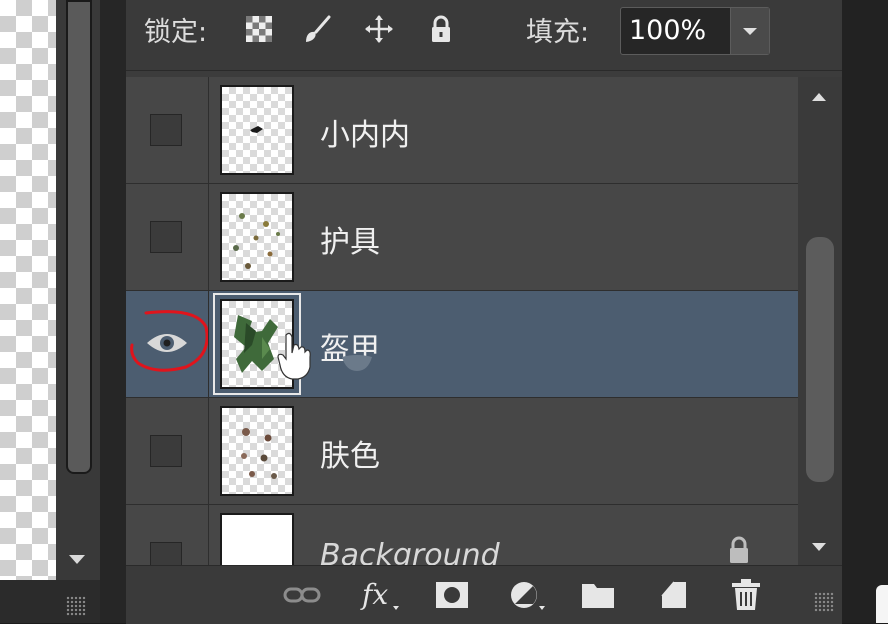  I want to click on lock-image-pixels-icon, so click(317, 29).